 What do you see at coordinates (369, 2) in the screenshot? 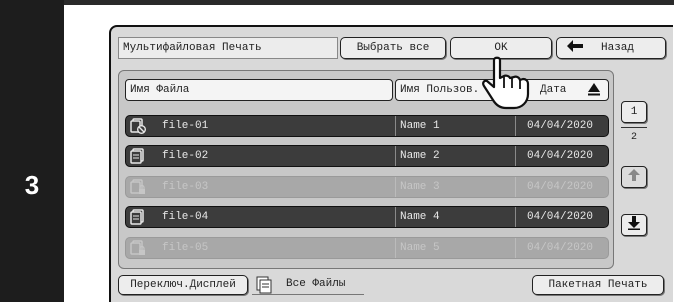
I see `top-rule` at bounding box center [369, 2].